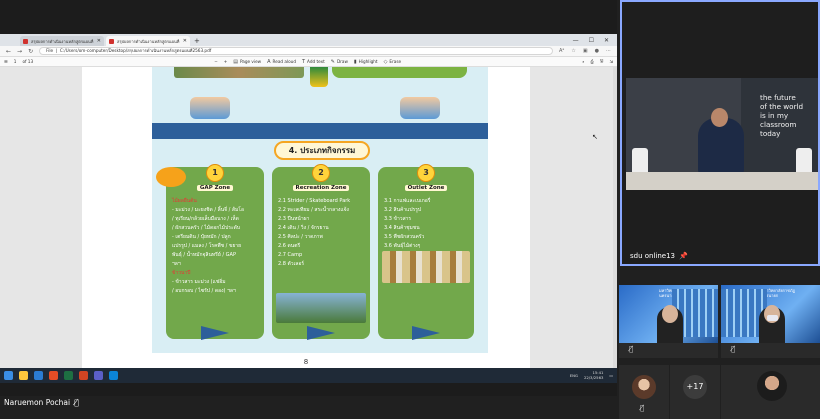  What do you see at coordinates (281, 62) in the screenshot?
I see `read-aloud-button: A Read aloud` at bounding box center [281, 62].